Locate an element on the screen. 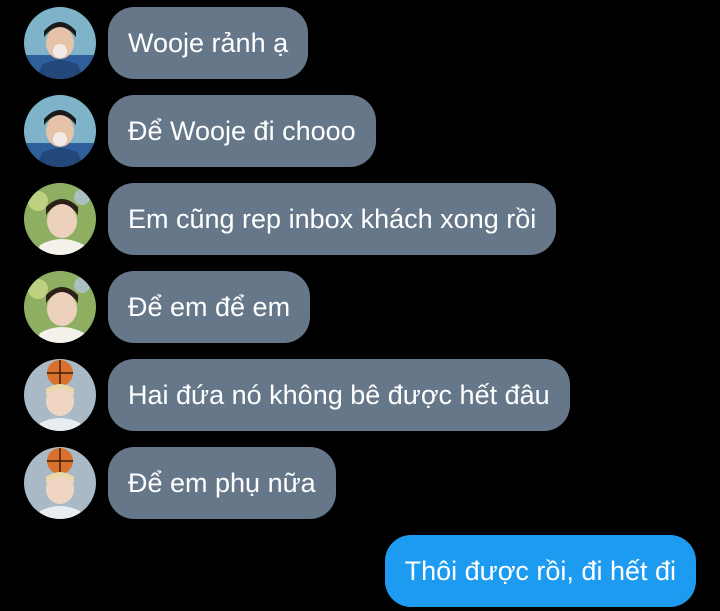  message-bubble-outgoing: Thôi được rồi, đi hết đi is located at coordinates (540, 571).